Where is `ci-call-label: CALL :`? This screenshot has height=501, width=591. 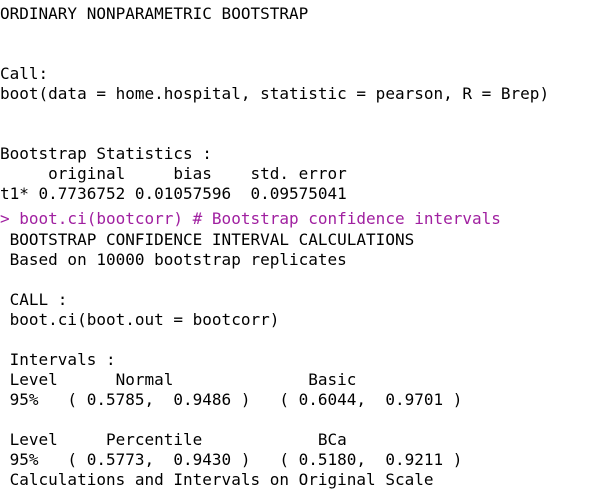
ci-call-label: CALL : is located at coordinates (34, 299).